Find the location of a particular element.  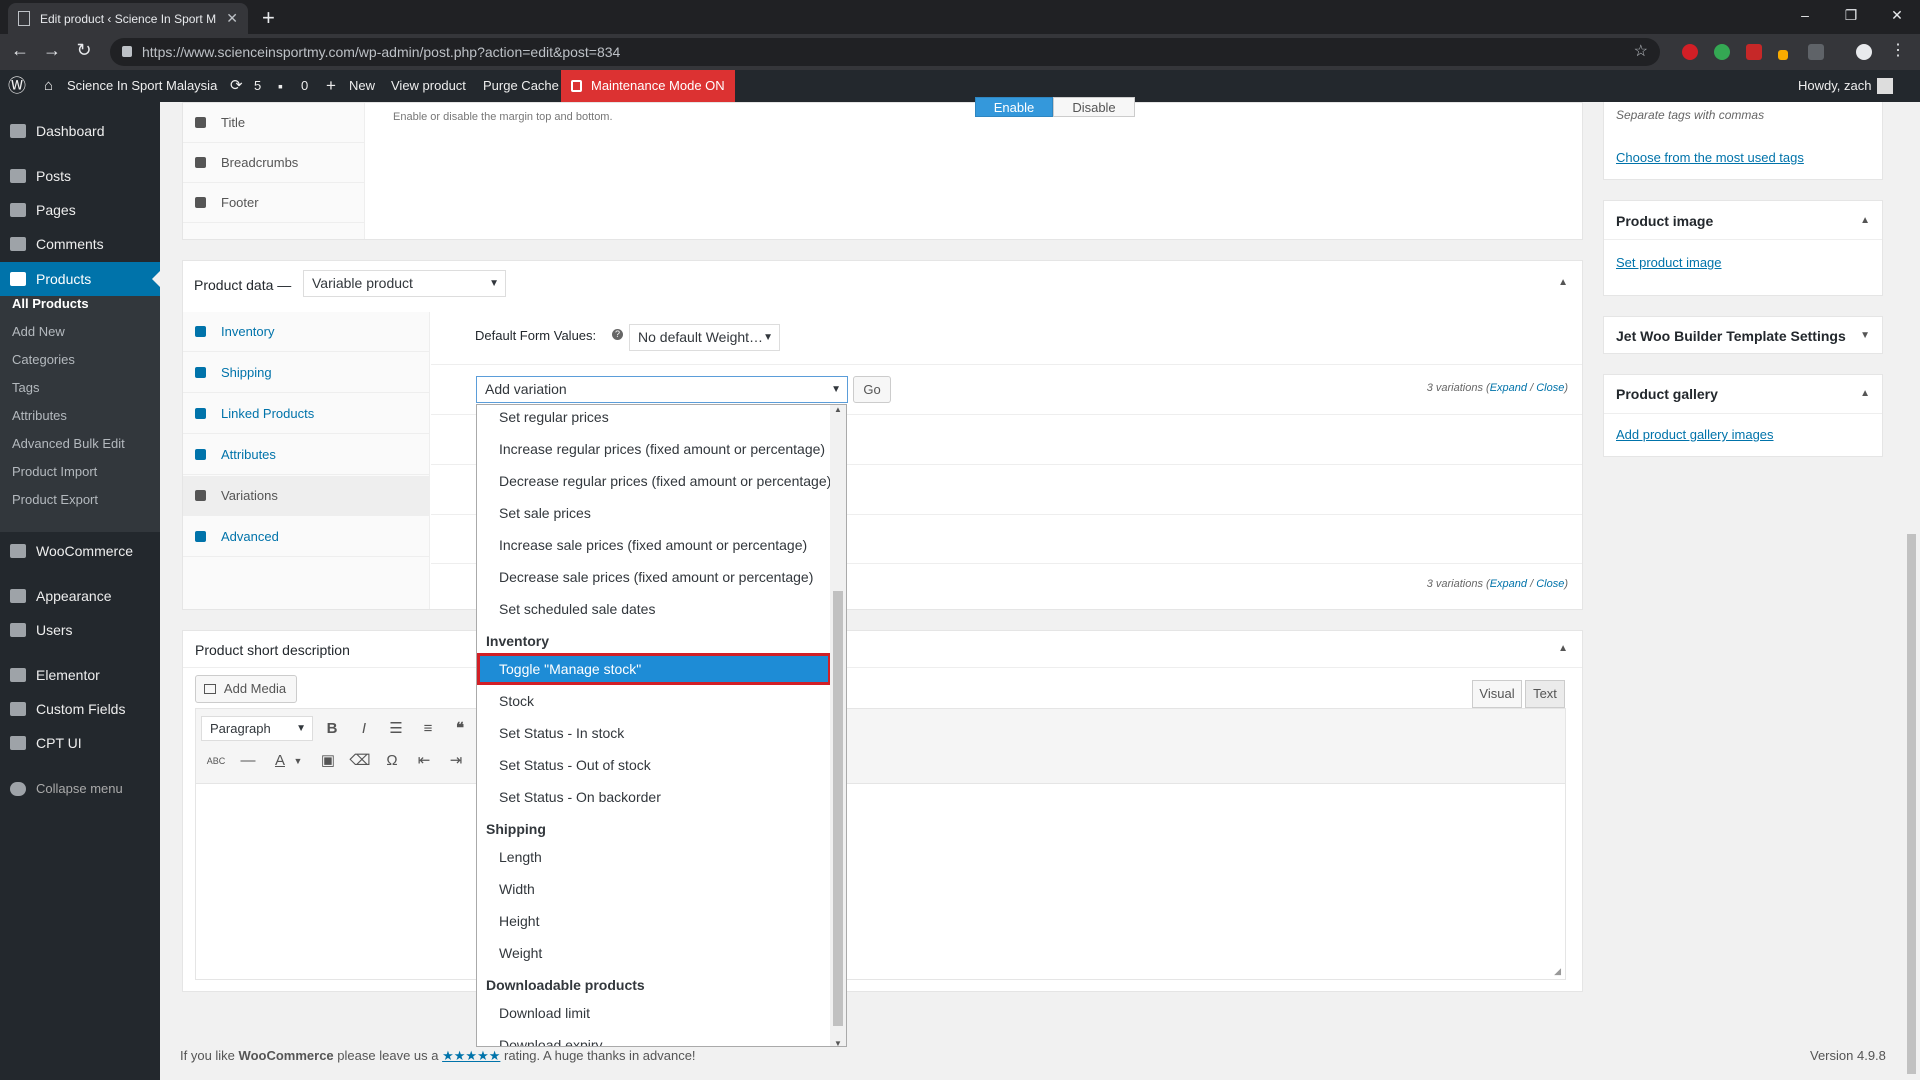

tab-footer: Footer is located at coordinates (273, 203).